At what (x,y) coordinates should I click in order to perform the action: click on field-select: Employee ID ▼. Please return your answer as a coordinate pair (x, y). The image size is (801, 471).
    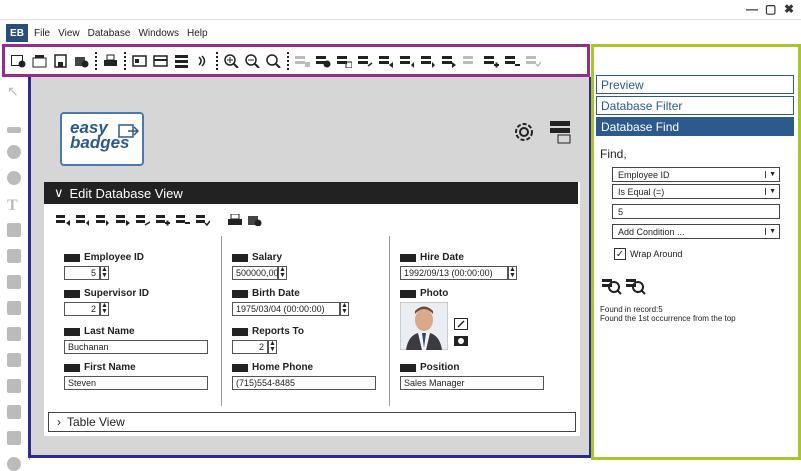
    Looking at the image, I should click on (696, 174).